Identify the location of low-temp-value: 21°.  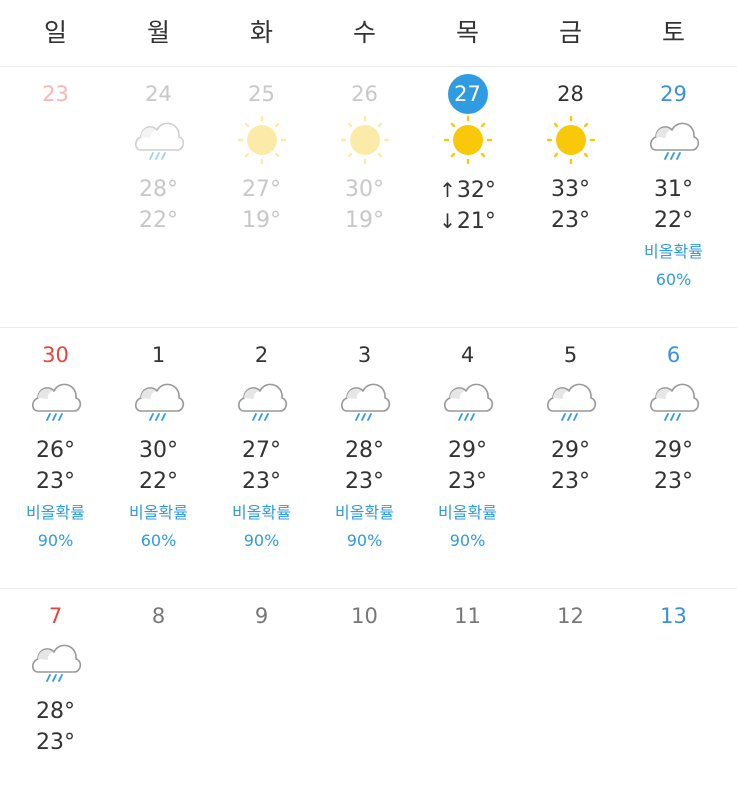
(476, 221).